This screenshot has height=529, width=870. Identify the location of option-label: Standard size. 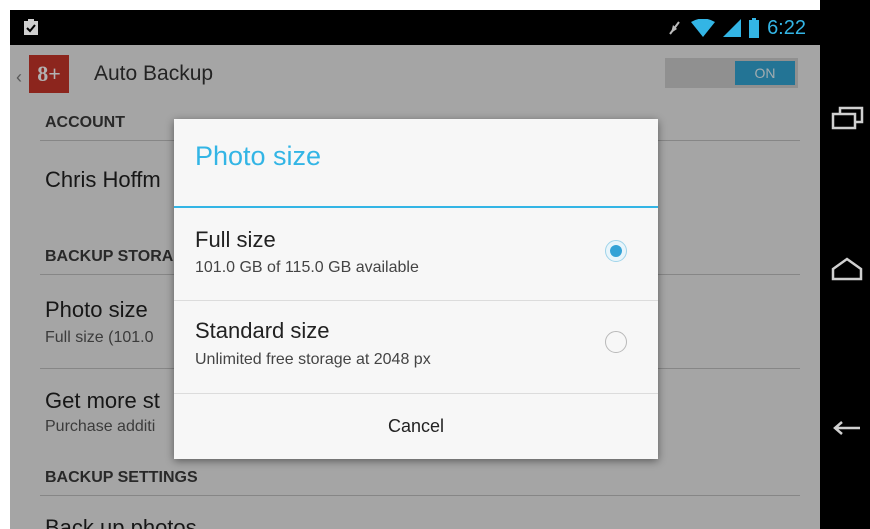
(262, 330).